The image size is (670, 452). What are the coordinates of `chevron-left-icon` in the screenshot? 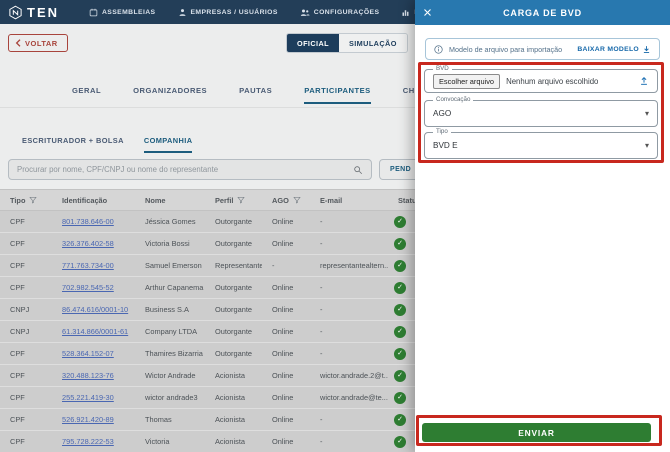 It's located at (18, 43).